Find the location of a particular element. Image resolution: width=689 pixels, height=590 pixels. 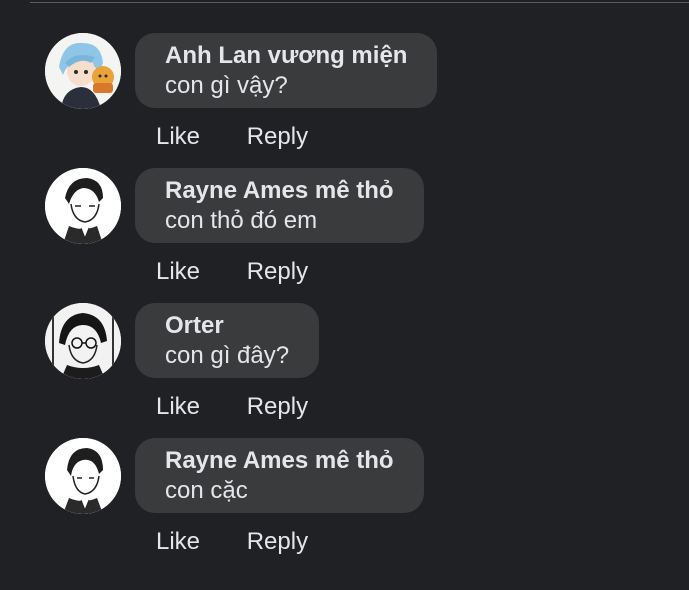

reply-button: Reply is located at coordinates (277, 541).